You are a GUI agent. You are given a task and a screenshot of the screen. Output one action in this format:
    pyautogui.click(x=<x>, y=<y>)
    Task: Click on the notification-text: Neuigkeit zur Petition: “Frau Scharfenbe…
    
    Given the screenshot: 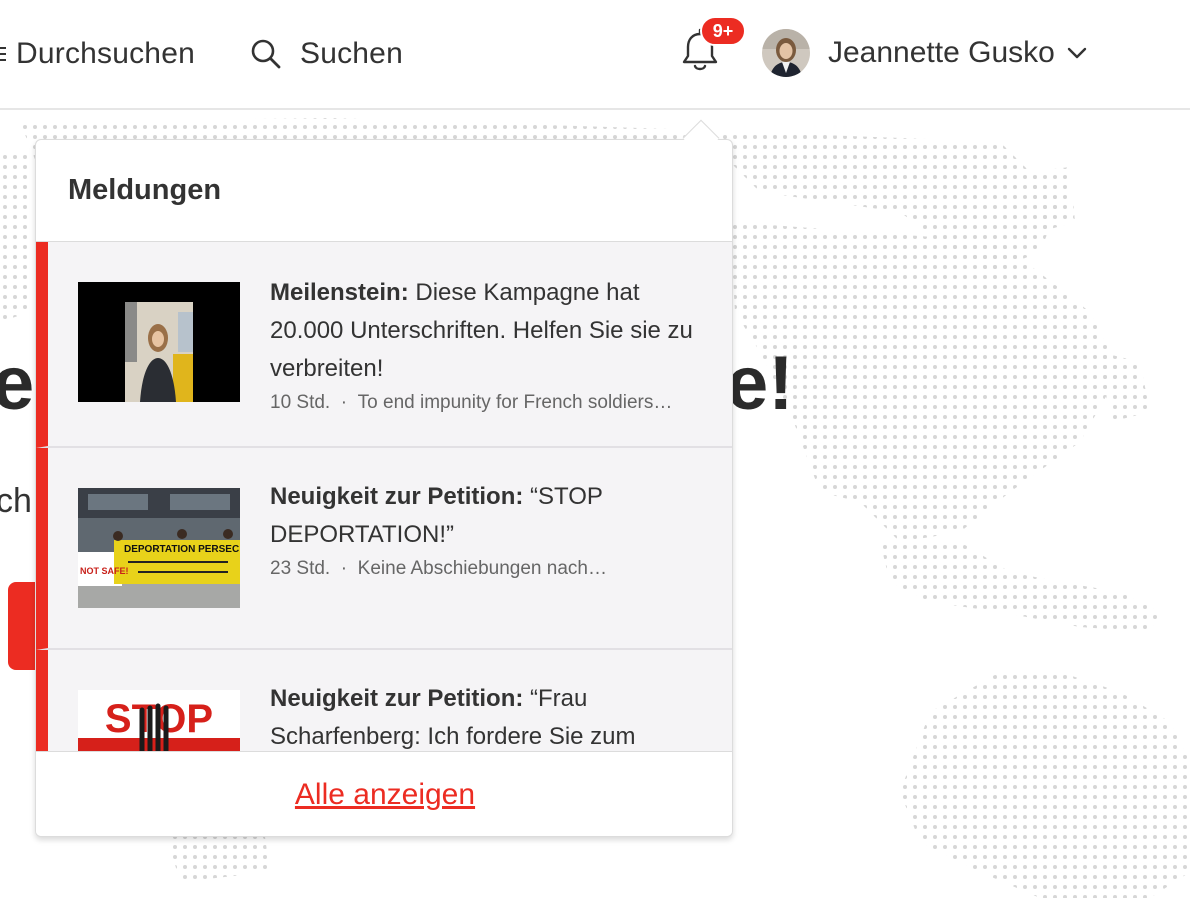 What is the action you would take?
    pyautogui.click(x=490, y=715)
    